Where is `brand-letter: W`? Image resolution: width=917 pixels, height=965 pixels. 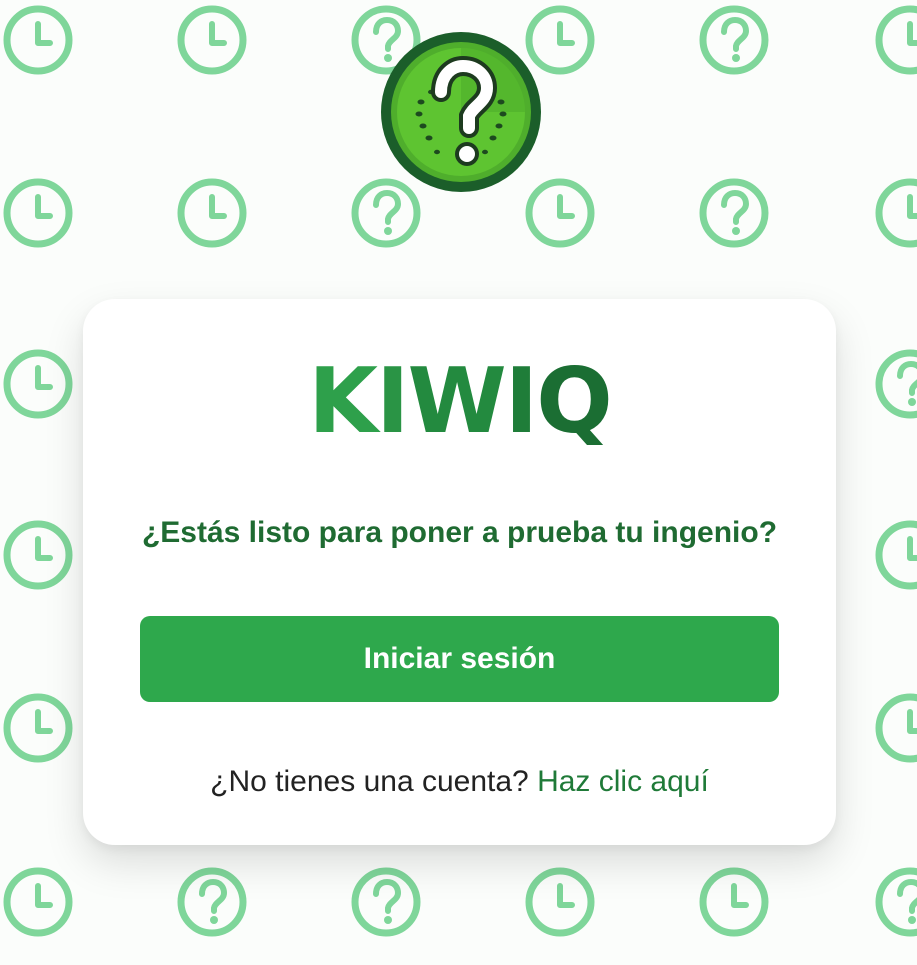 brand-letter: W is located at coordinates (456, 401).